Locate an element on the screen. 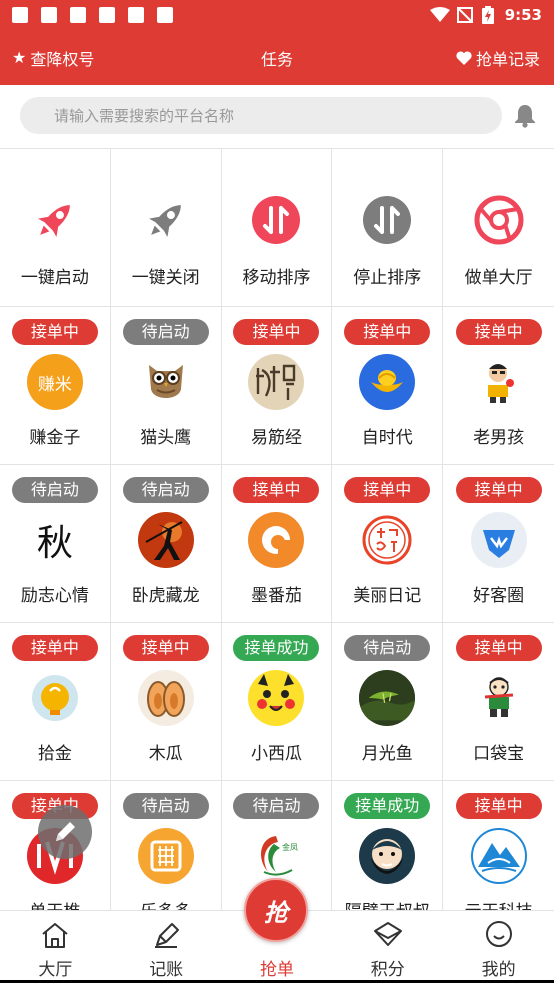 The image size is (554, 983). nav-label: 我的 is located at coordinates (498, 970).